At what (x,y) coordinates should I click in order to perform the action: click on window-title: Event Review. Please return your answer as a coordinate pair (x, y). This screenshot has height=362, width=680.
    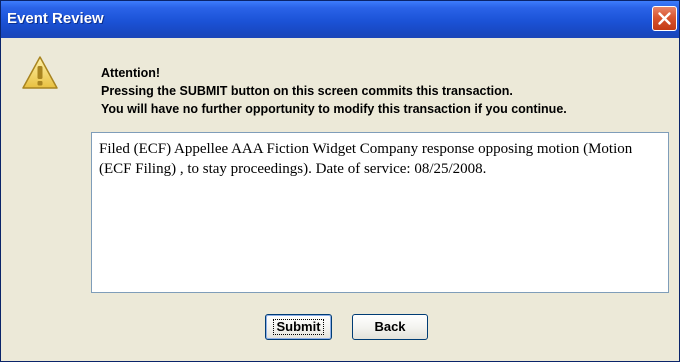
    Looking at the image, I should click on (55, 18).